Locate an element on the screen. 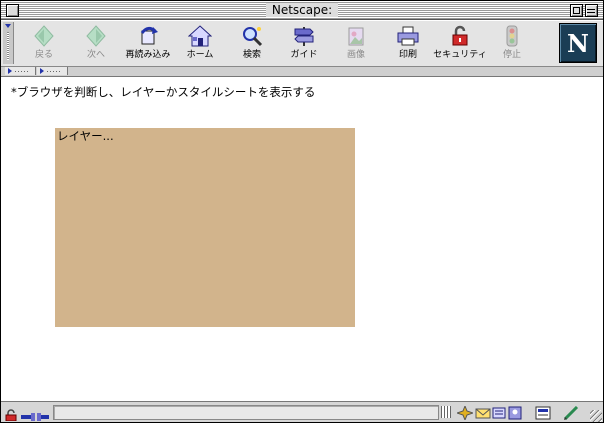 The image size is (604, 423). guide-button: ガイド is located at coordinates (304, 43).